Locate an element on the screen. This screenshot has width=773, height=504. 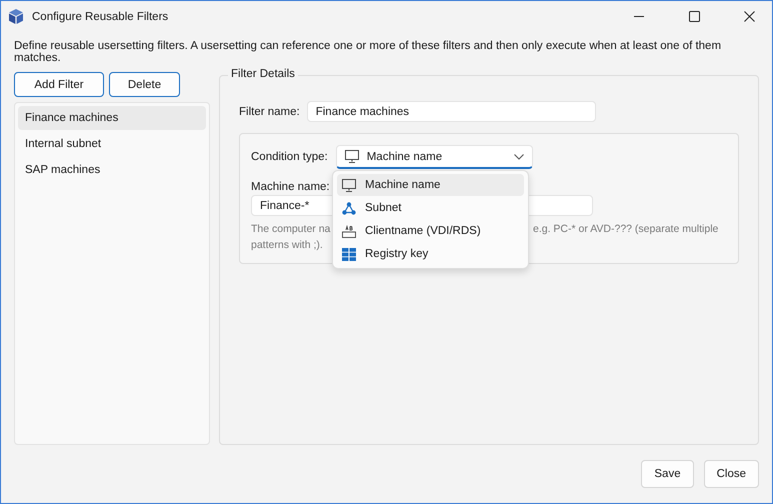
field-label: Condition type: is located at coordinates (289, 157).